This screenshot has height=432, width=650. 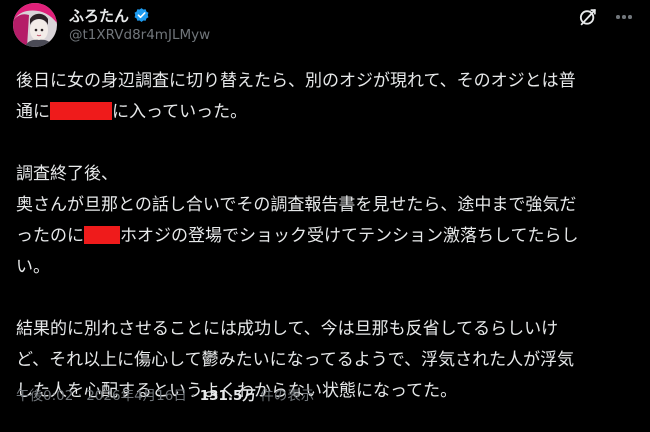 What do you see at coordinates (287, 396) in the screenshot?
I see `views-label: 件の表示` at bounding box center [287, 396].